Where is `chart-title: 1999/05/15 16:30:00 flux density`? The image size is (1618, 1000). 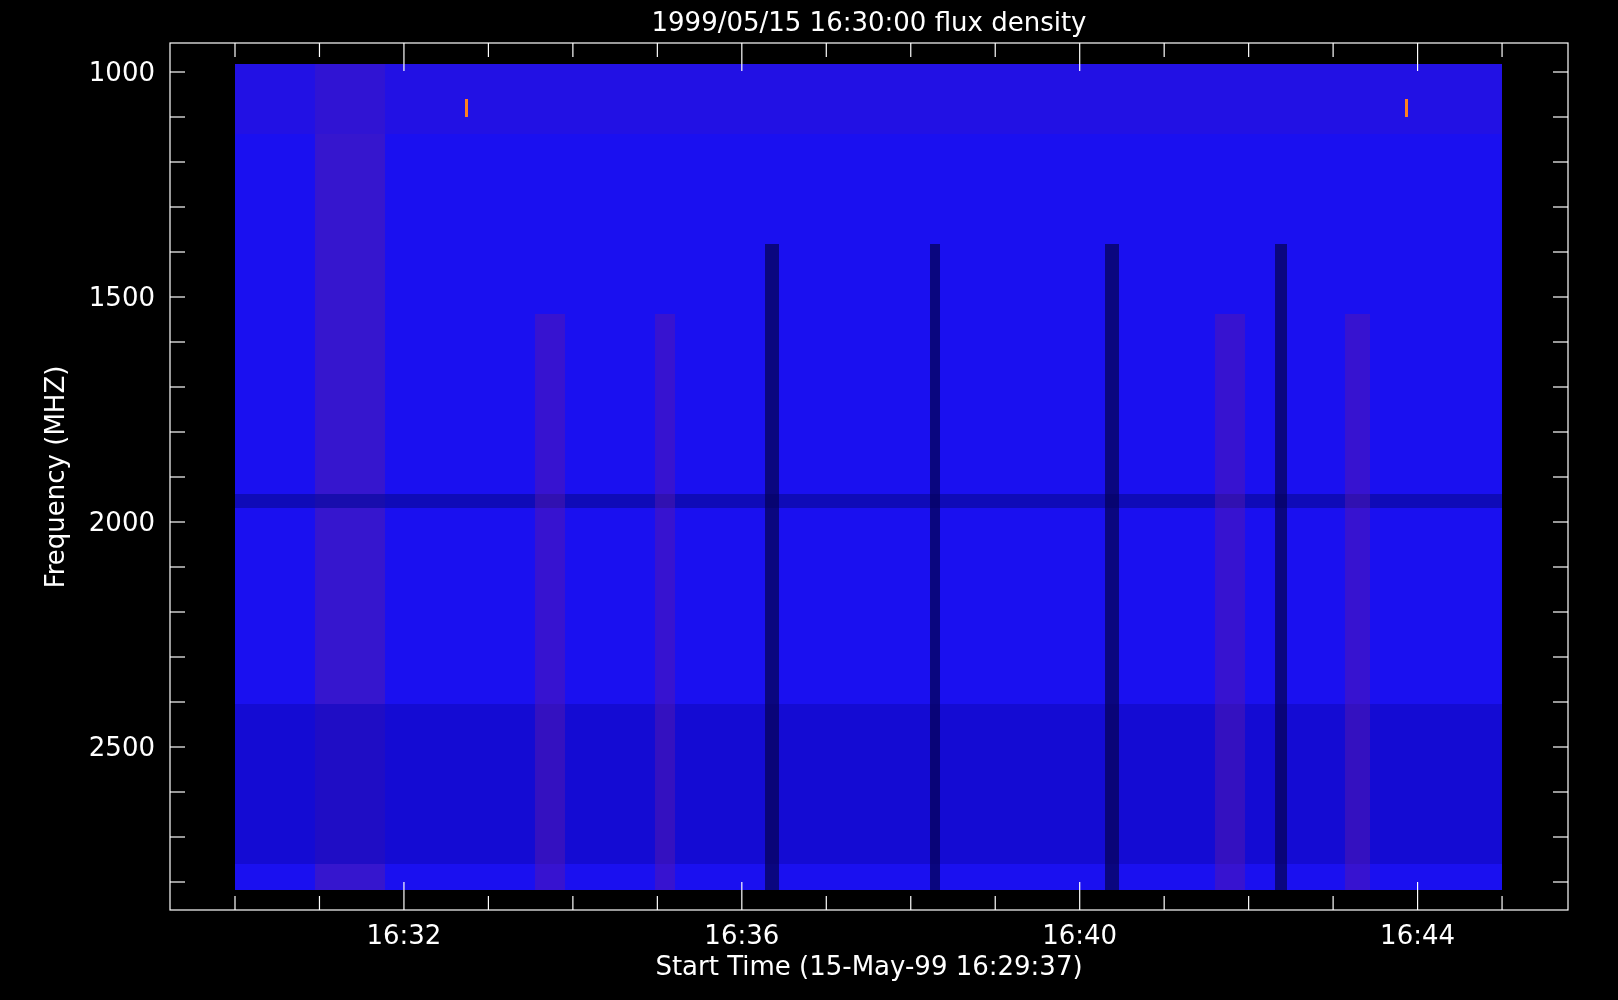
chart-title: 1999/05/15 16:30:00 flux density is located at coordinates (869, 22).